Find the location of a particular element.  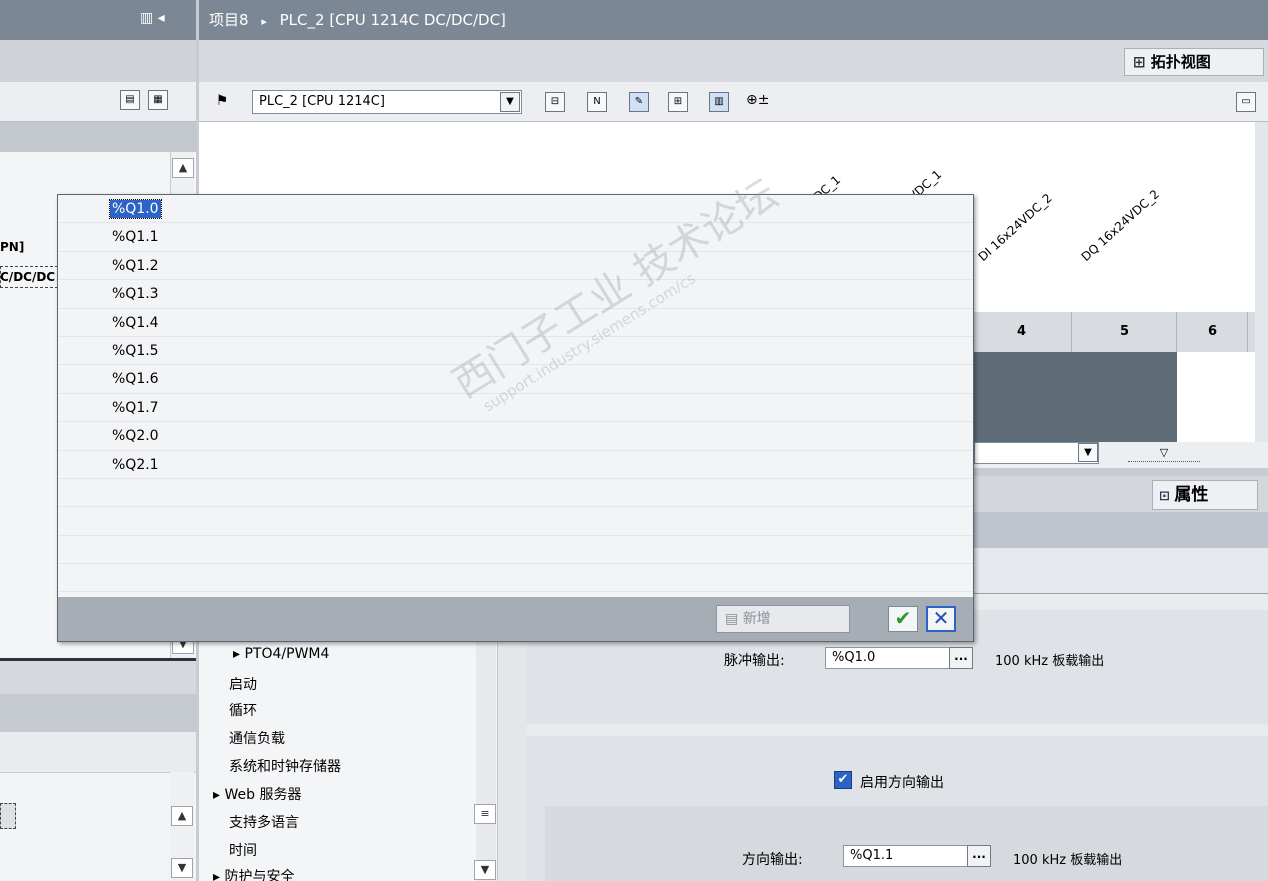

enable-direction-checkbox: ✔ is located at coordinates (843, 780).